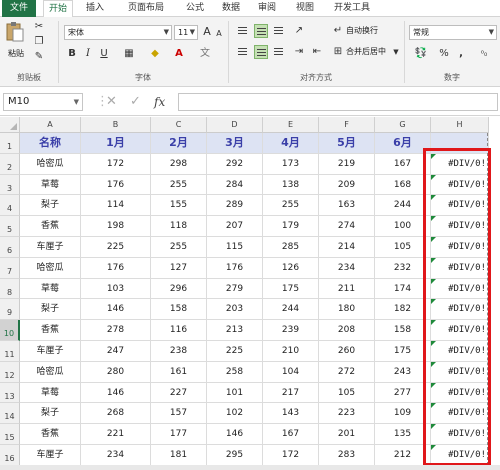  What do you see at coordinates (50, 351) in the screenshot?
I see `cell-a11: 车厘子` at bounding box center [50, 351].